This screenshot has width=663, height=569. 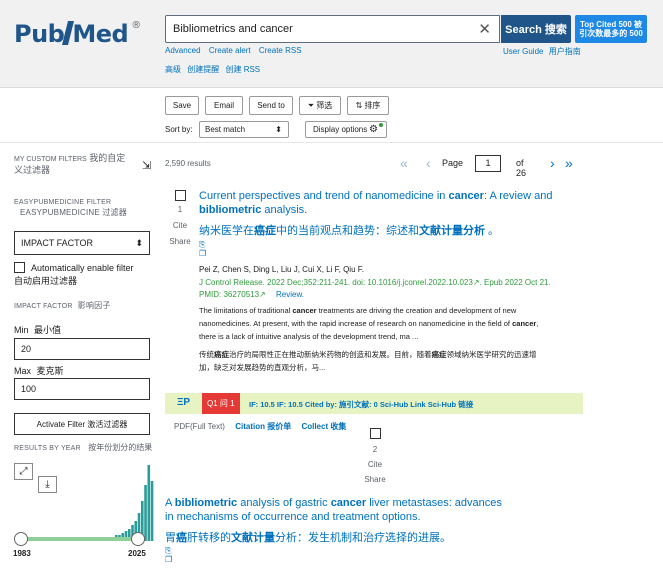 What do you see at coordinates (280, 50) in the screenshot?
I see `create-rss-link: Create RSS` at bounding box center [280, 50].